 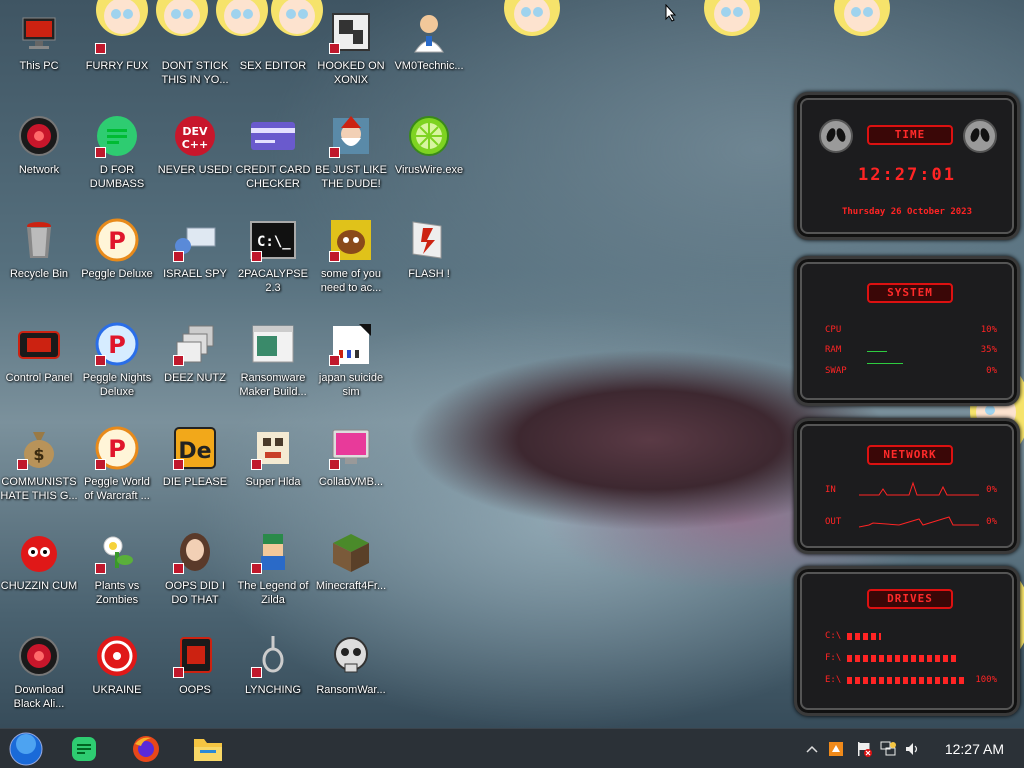 I want to click on desktop-icon-label: UKRAINE, so click(x=117, y=690).